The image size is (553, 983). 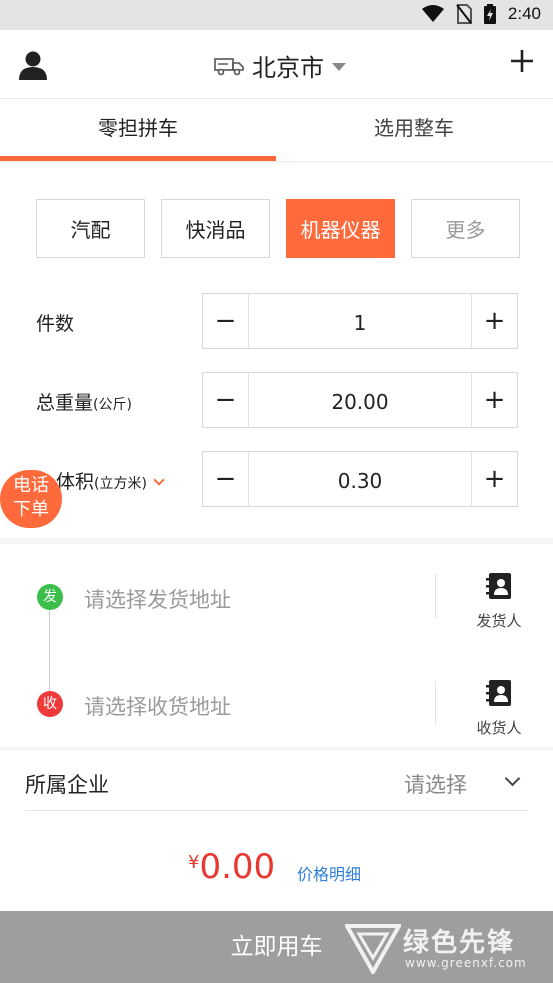 I want to click on plus-icon, so click(x=522, y=61).